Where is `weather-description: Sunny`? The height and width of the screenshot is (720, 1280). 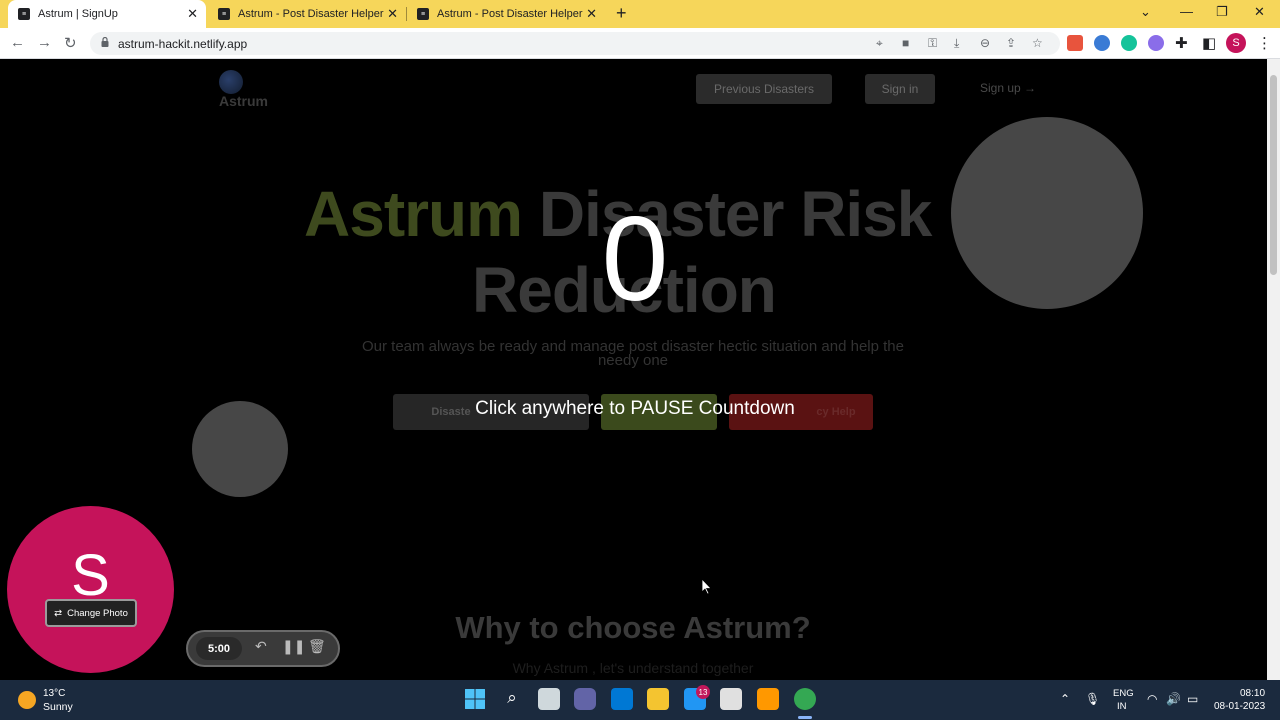 weather-description: Sunny is located at coordinates (58, 707).